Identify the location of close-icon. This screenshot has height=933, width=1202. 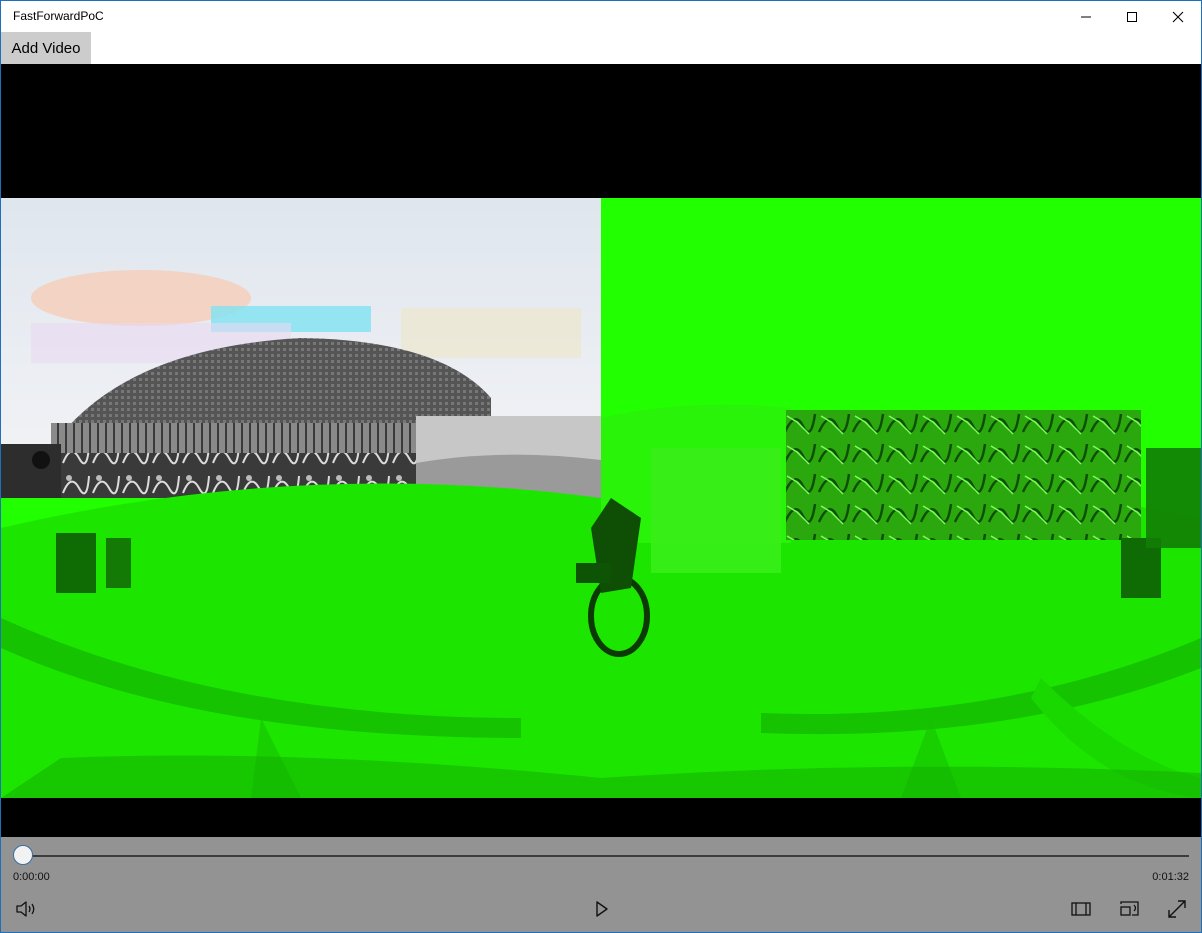
(1178, 17).